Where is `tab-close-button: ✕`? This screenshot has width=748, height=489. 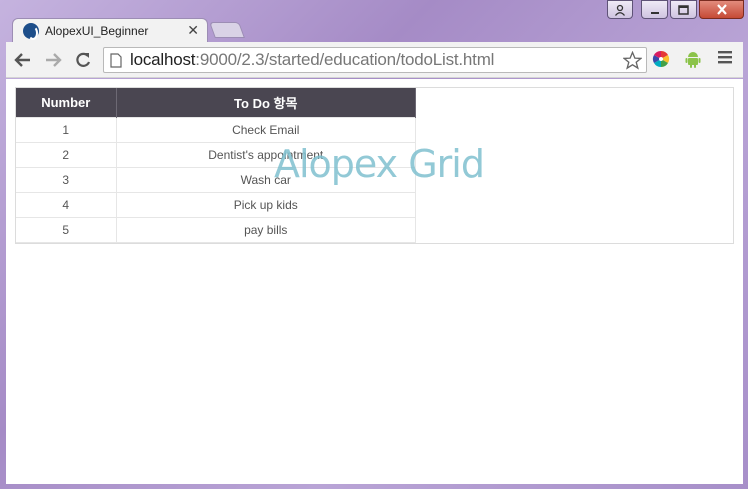
tab-close-button: ✕ is located at coordinates (193, 30).